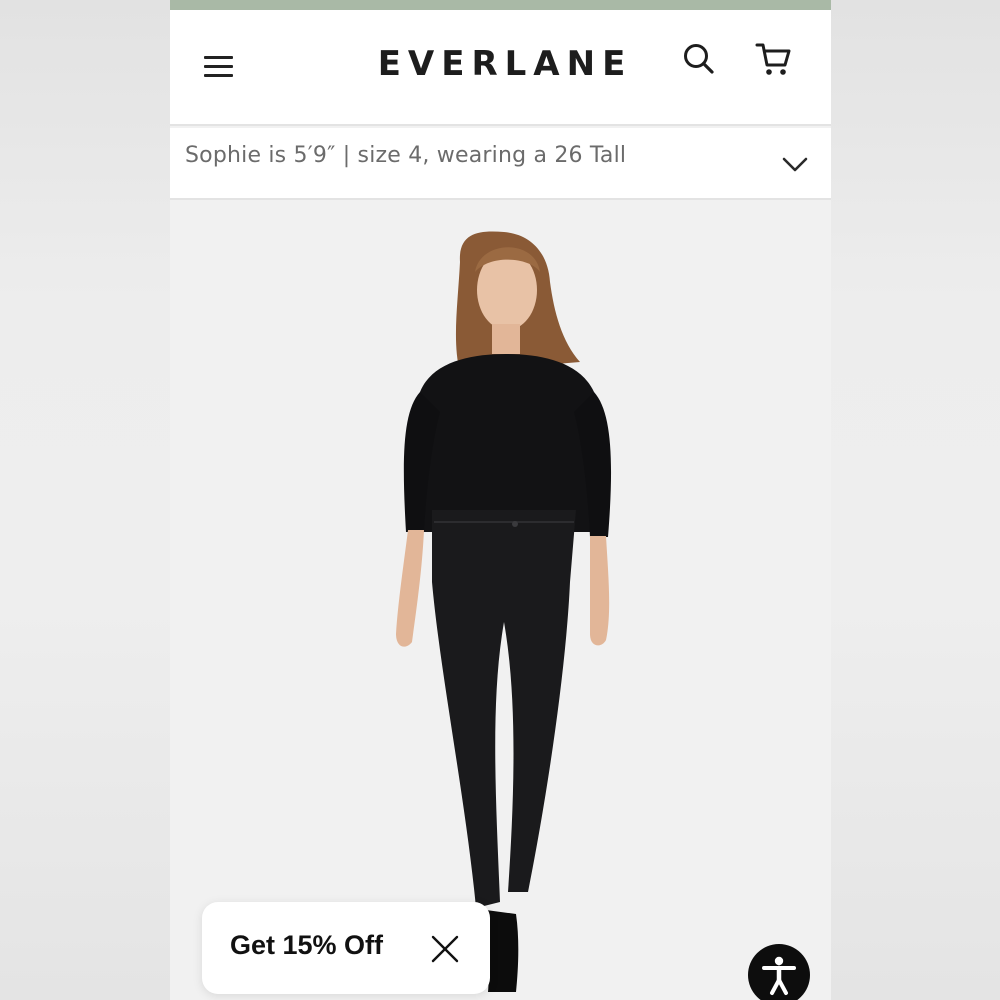  What do you see at coordinates (500, 5) in the screenshot?
I see `accent-strip` at bounding box center [500, 5].